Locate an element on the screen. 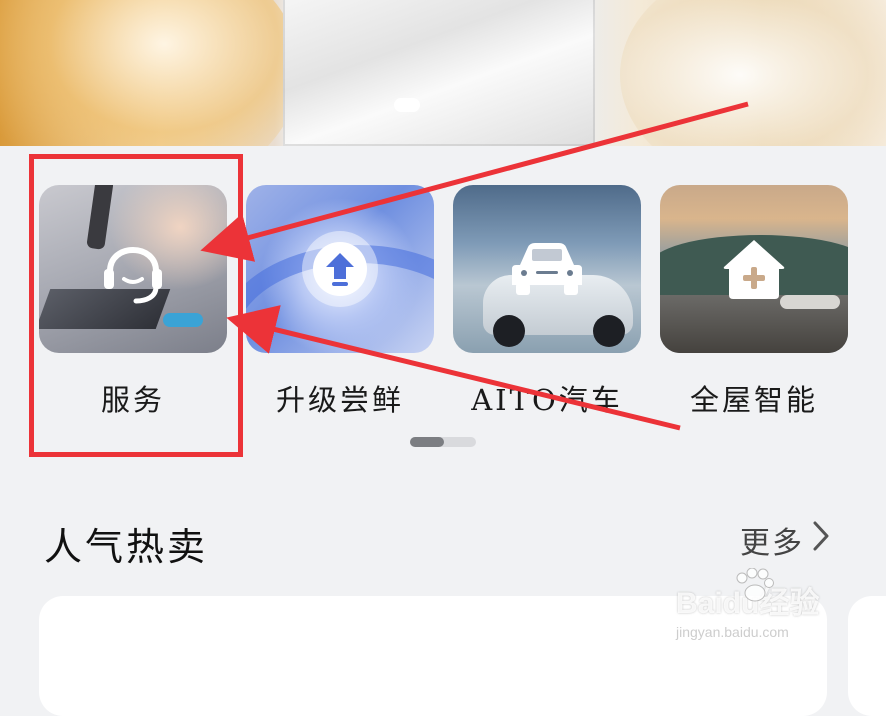 Image resolution: width=886 pixels, height=716 pixels. upgrade-arrow-icon is located at coordinates (340, 269).